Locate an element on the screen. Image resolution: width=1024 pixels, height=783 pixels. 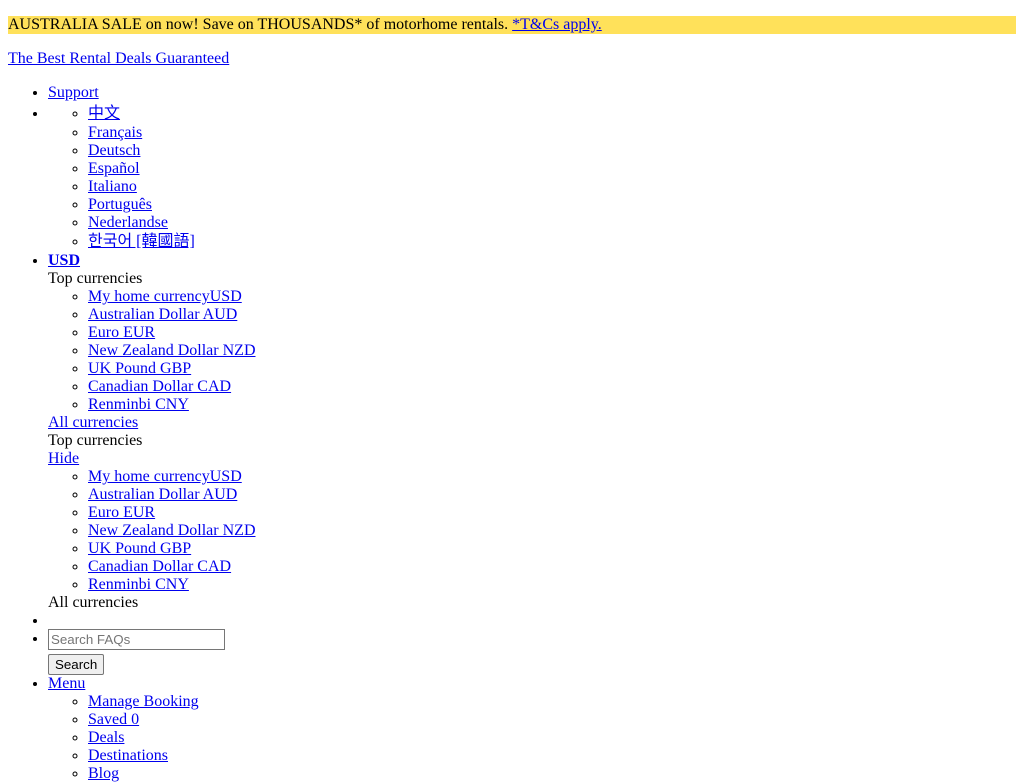
currency-link-aud-2: Australian Dollar AUD is located at coordinates (162, 494).